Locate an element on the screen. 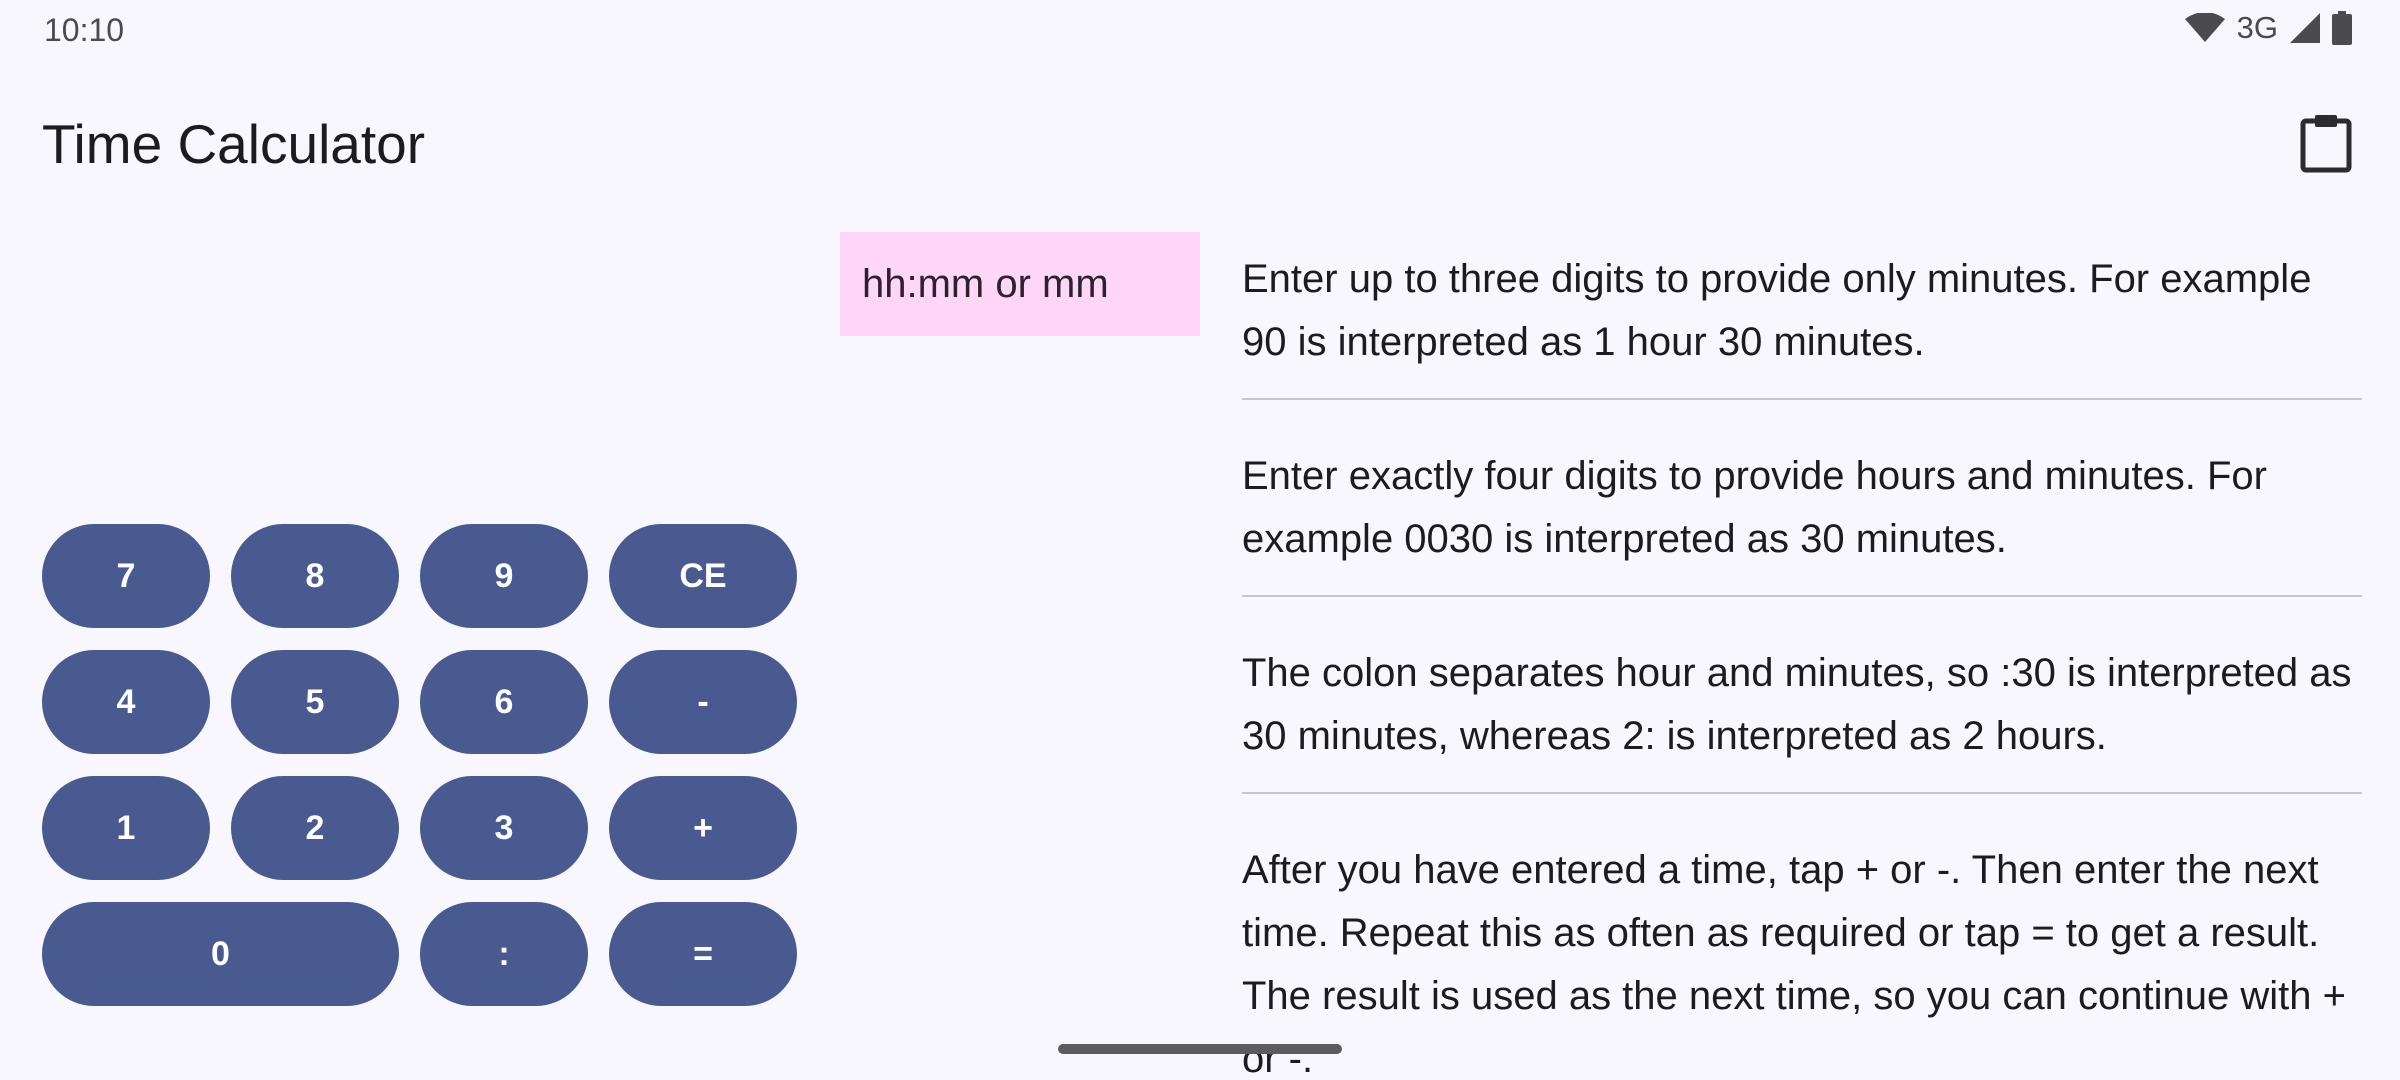 This screenshot has height=1080, width=2400. page-title: Time Calculator is located at coordinates (234, 144).